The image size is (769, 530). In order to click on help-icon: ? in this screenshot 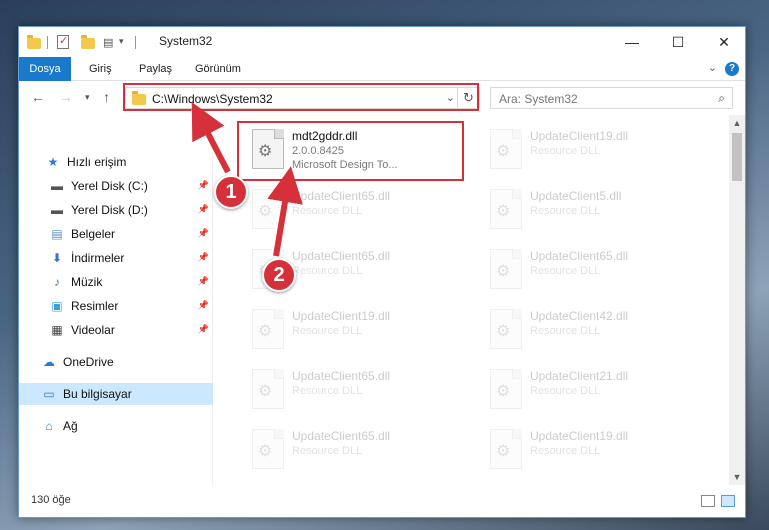, I will do `click(732, 69)`.